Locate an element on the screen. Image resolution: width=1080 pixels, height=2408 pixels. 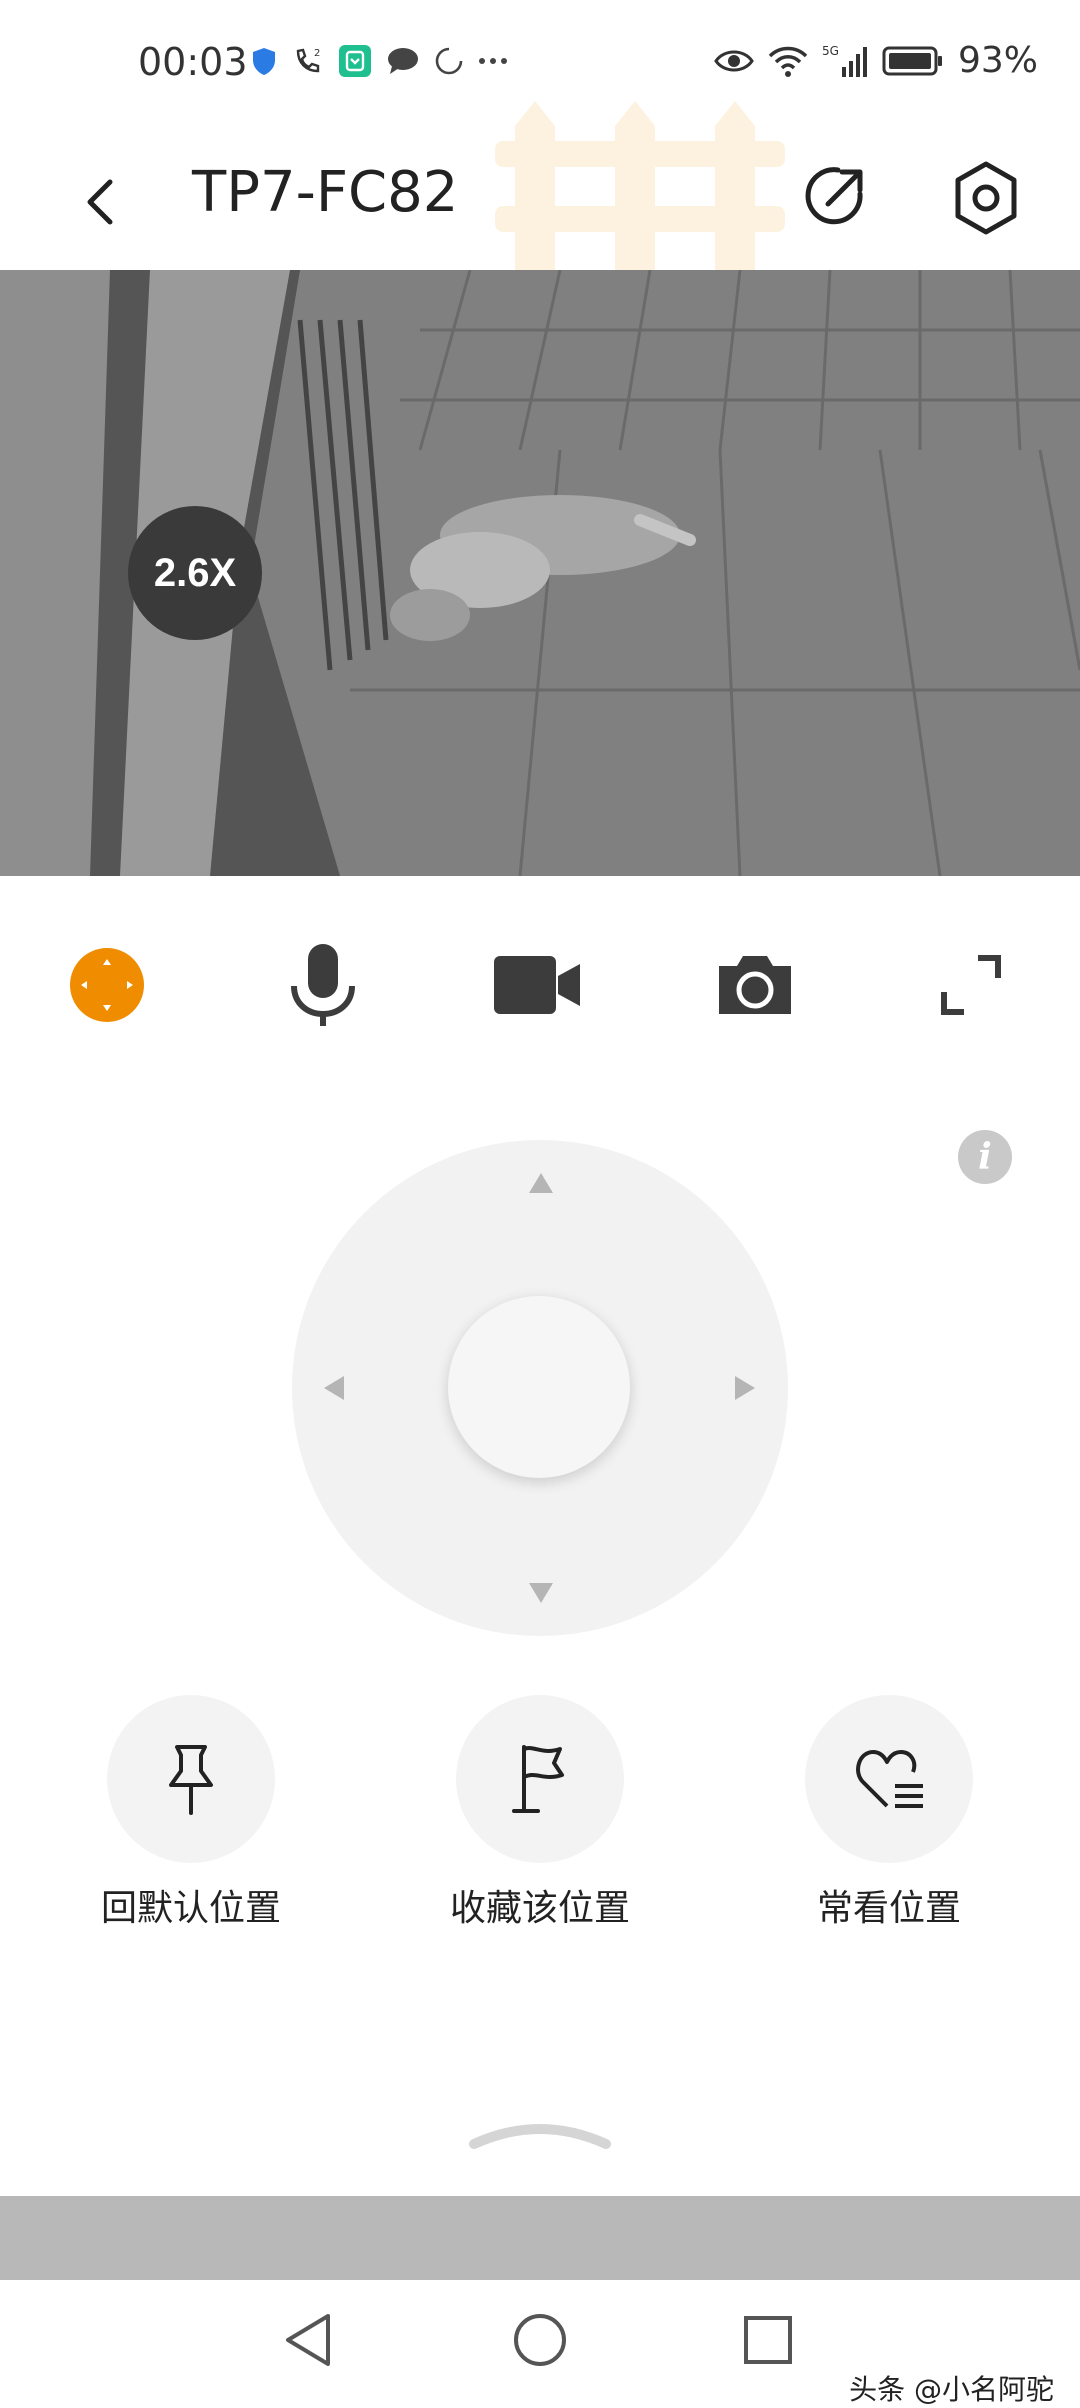
status-time: 00:03 is located at coordinates (193, 62).